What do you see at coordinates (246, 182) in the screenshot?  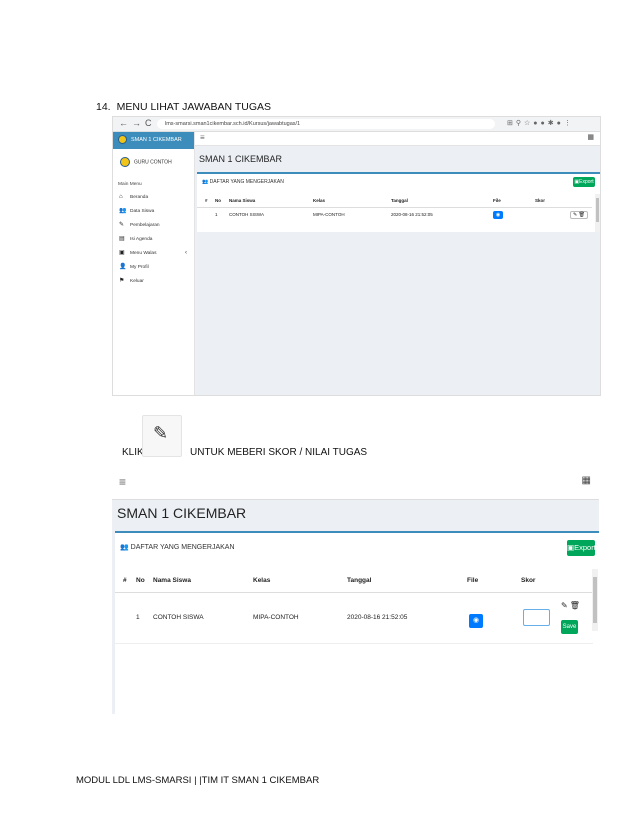 I see `box-title: DAFTAR YANG MENGERJAKAN` at bounding box center [246, 182].